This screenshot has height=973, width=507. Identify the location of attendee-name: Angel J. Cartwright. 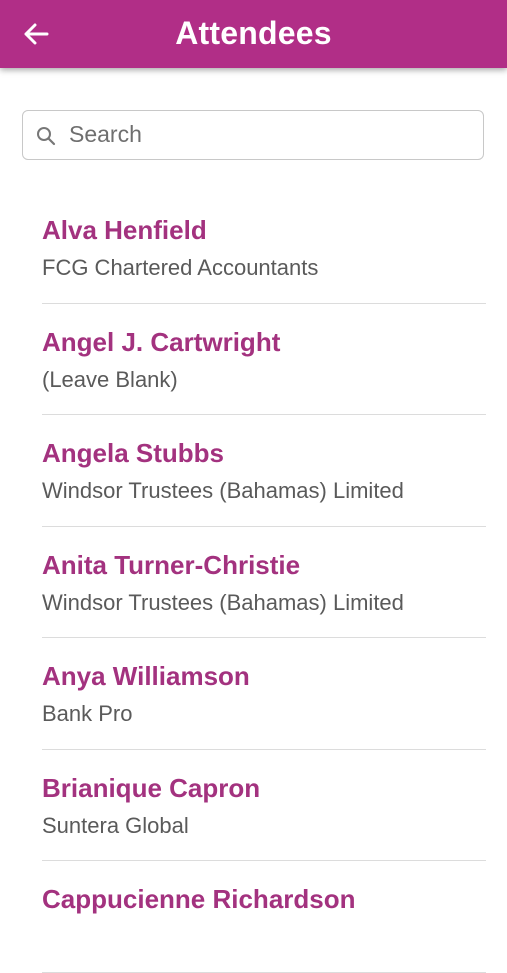
(161, 341).